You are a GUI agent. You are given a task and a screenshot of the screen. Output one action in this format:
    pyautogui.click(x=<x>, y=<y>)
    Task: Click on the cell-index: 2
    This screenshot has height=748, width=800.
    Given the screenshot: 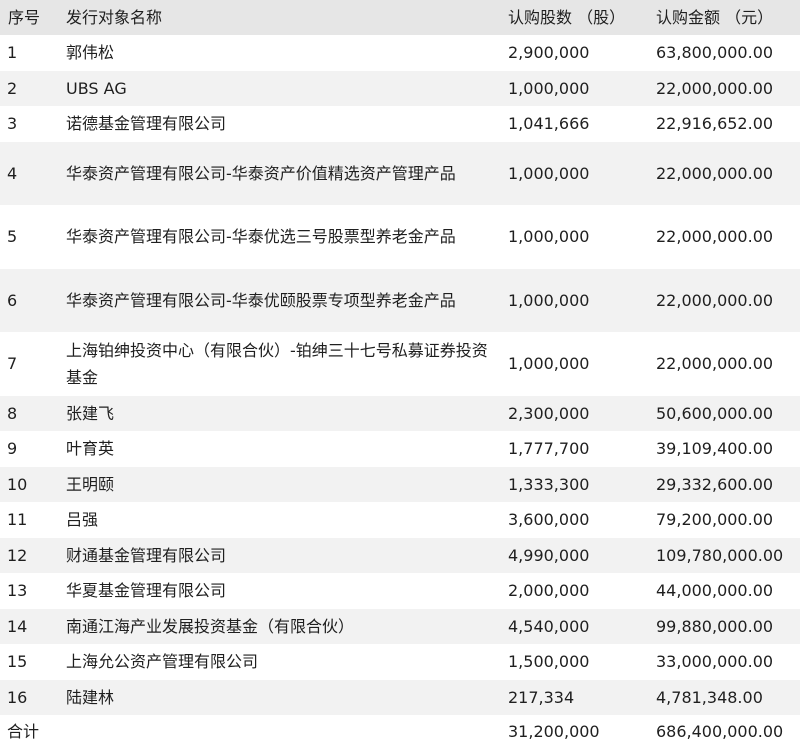 What is the action you would take?
    pyautogui.click(x=12, y=88)
    